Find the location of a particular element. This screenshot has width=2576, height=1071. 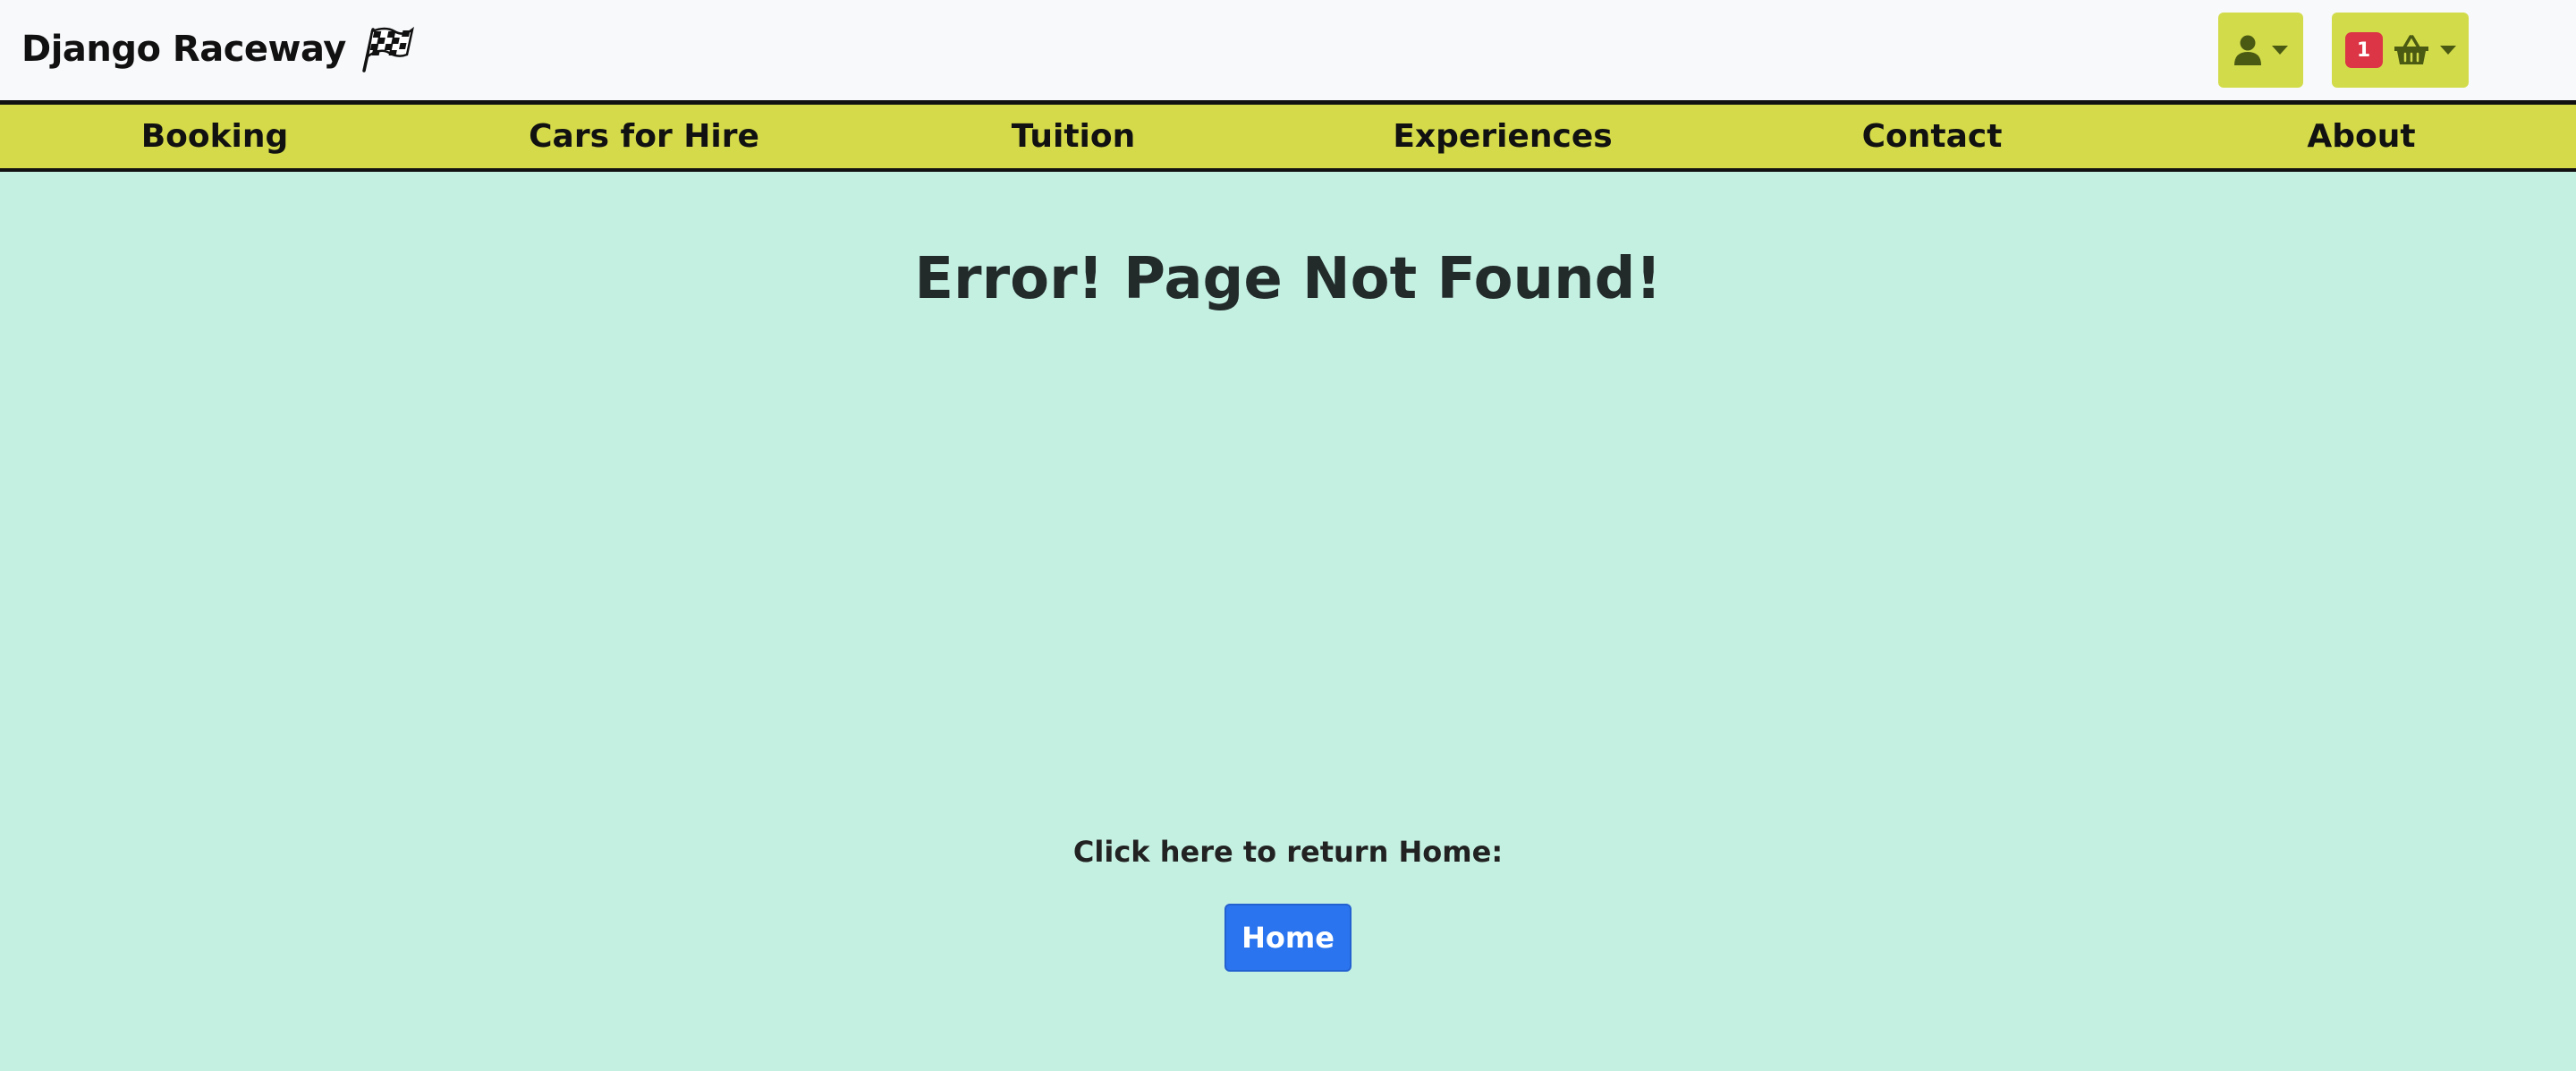

nav-item-booking: Booking is located at coordinates (215, 136).